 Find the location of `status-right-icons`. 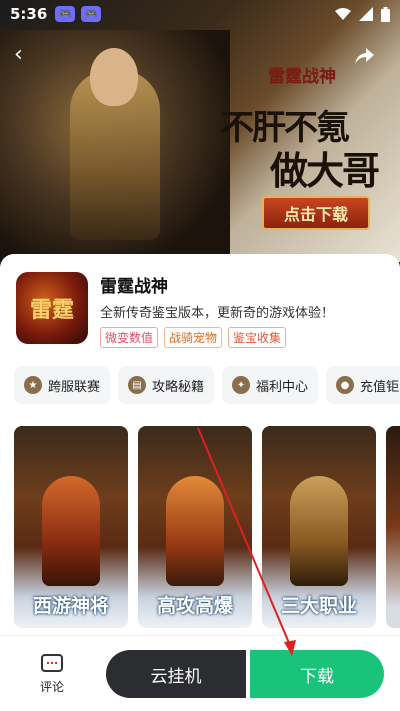

status-right-icons is located at coordinates (362, 14).